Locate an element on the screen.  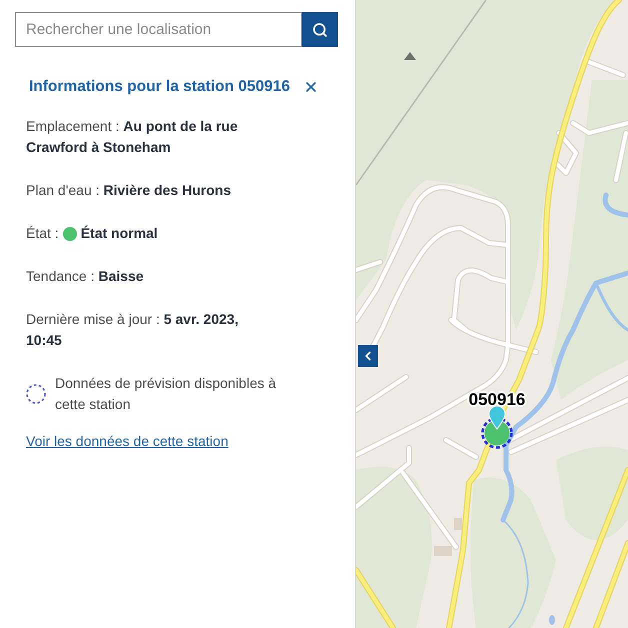
info-text: Dernière mise à jour : 5 avr. 2023, 10:45 is located at coordinates (133, 330).